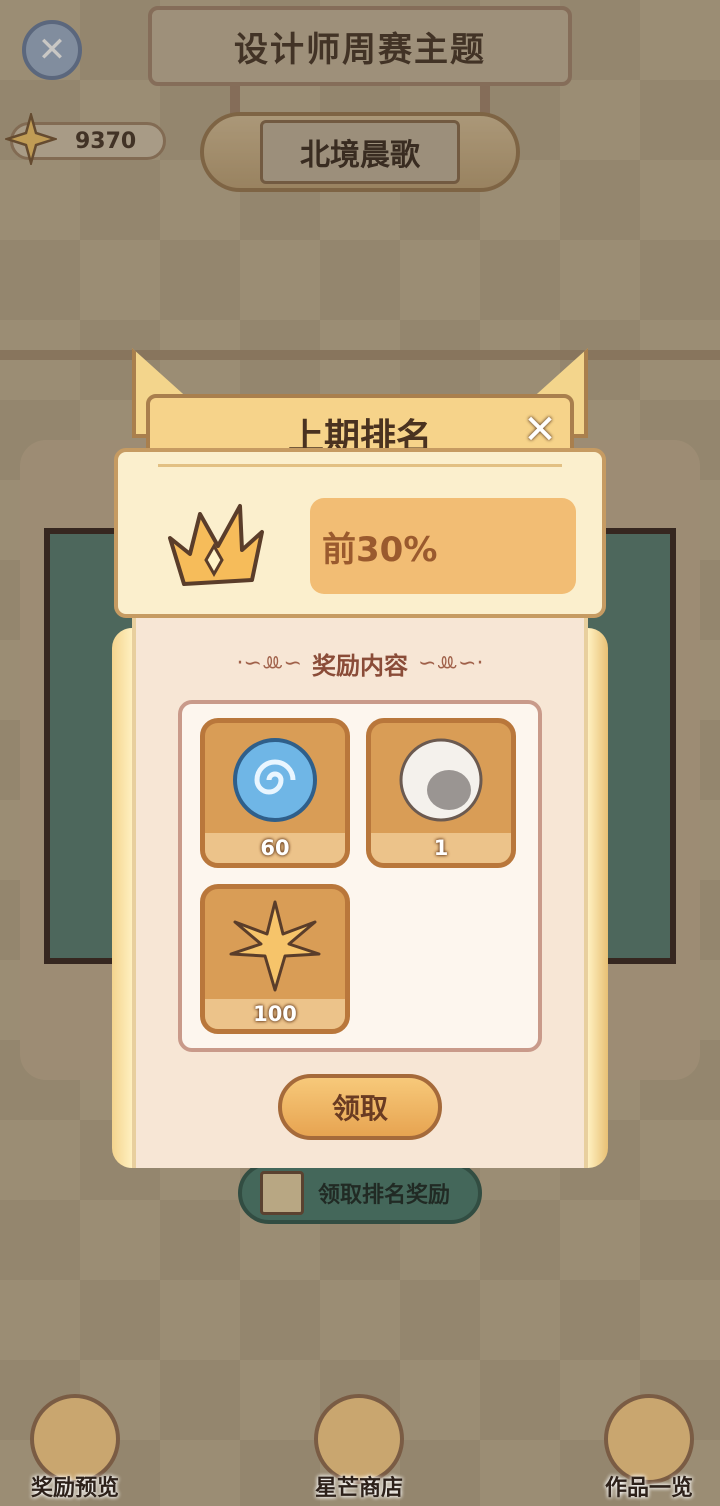 The height and width of the screenshot is (1506, 720). What do you see at coordinates (649, 1446) in the screenshot?
I see `nav-works-list: 作品一览` at bounding box center [649, 1446].